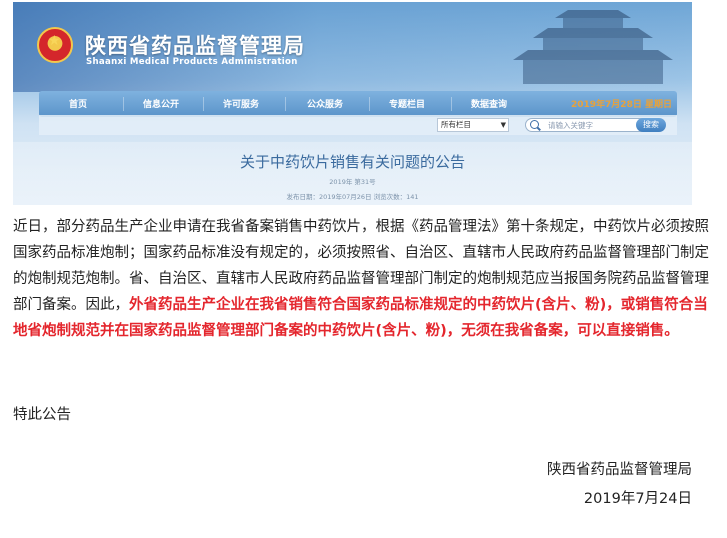 The width and height of the screenshot is (727, 538). Describe the element at coordinates (42, 415) in the screenshot. I see `notice-text: 特此公告` at that location.